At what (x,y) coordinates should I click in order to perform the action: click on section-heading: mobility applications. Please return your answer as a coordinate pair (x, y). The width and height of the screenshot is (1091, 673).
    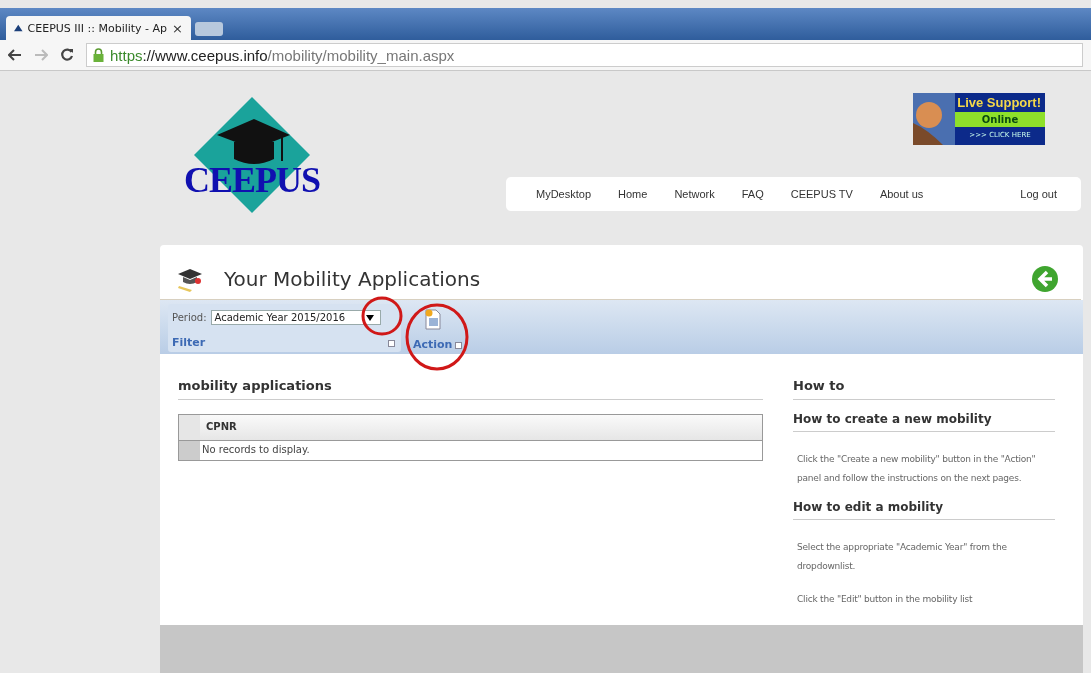
    Looking at the image, I should click on (470, 386).